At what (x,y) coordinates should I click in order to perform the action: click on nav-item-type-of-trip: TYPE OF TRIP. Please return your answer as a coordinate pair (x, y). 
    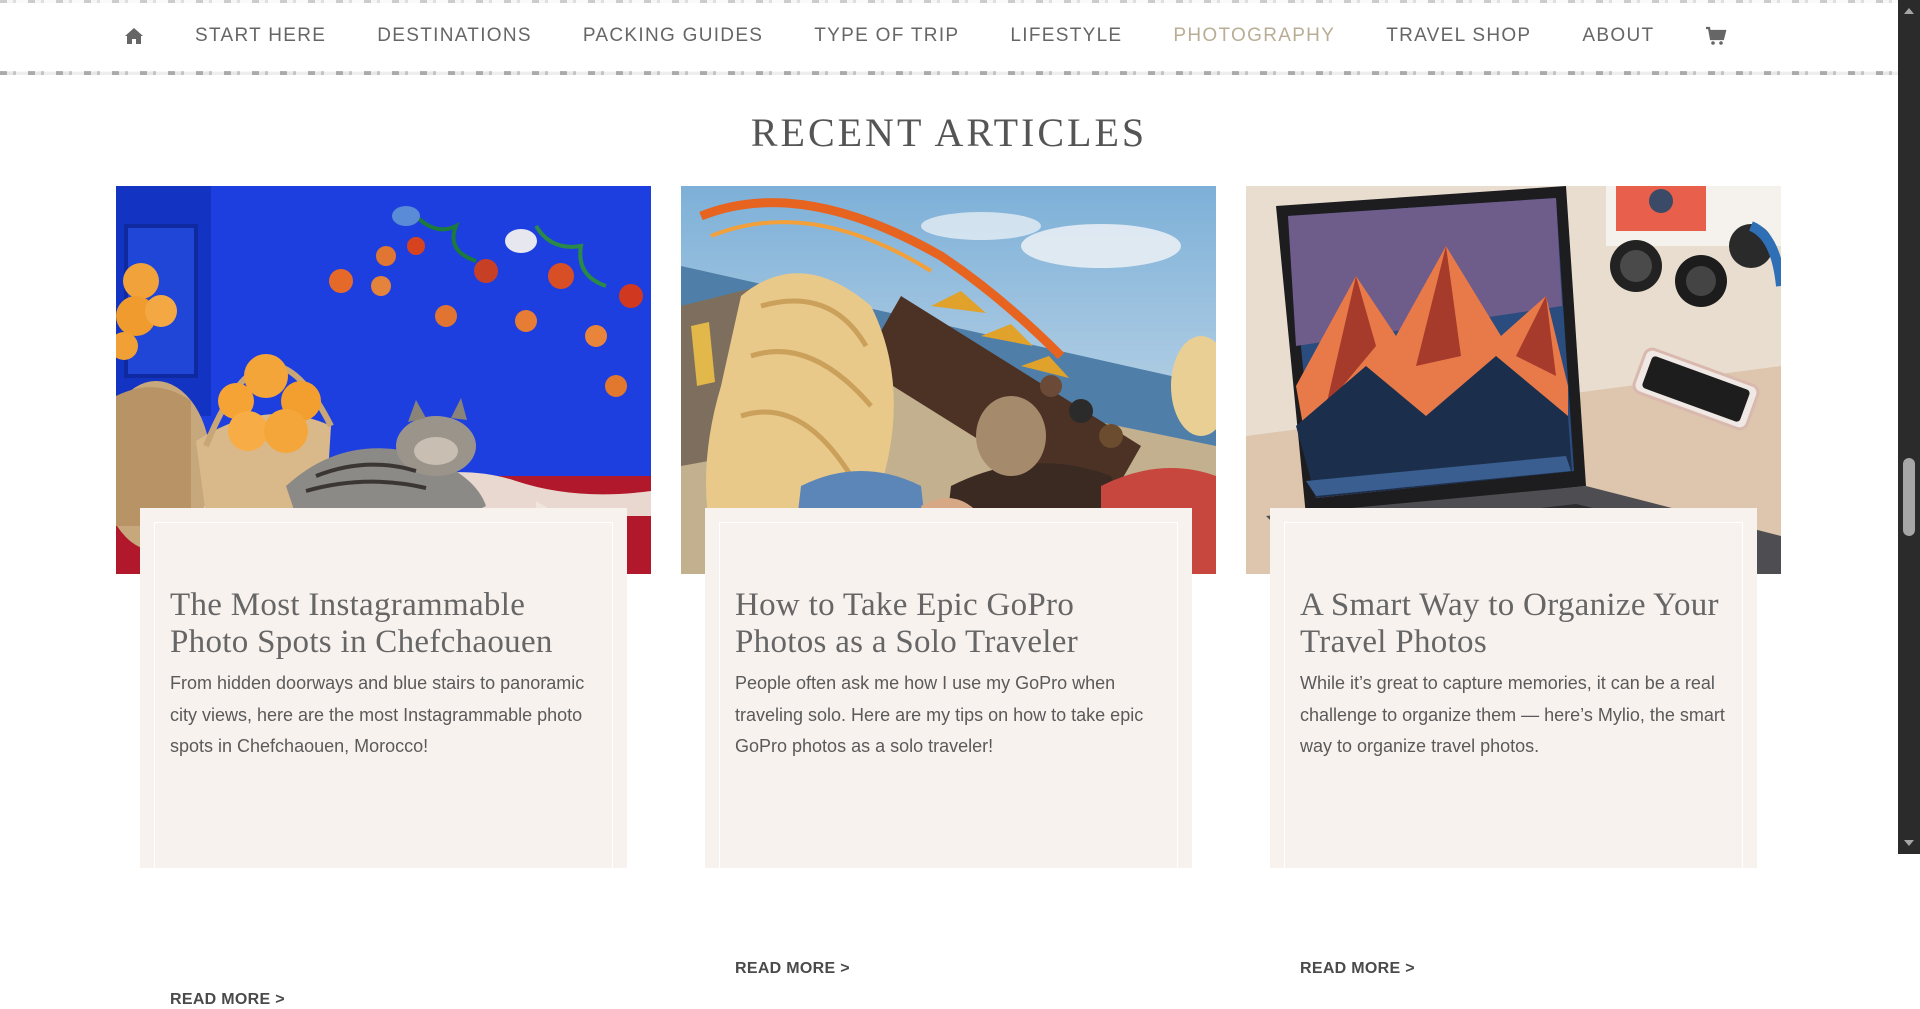
    Looking at the image, I should click on (886, 36).